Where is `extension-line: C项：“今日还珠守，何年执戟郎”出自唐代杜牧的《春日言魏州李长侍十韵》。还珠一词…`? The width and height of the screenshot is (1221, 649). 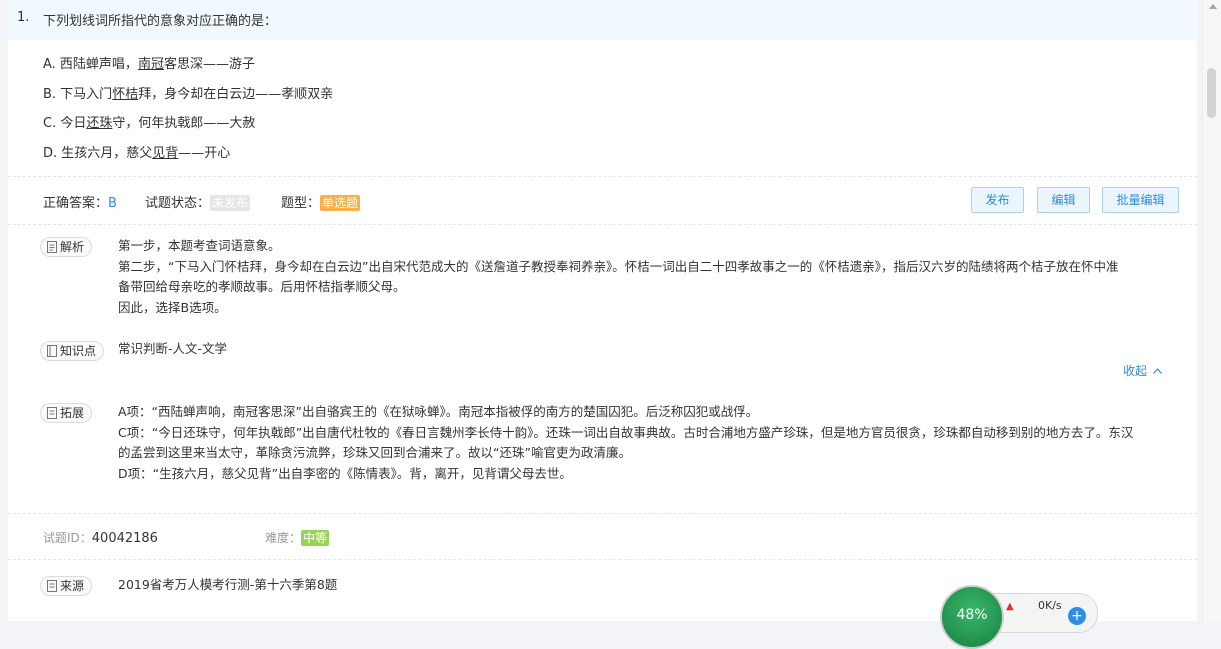 extension-line: C项：“今日还珠守，何年执戟郎”出自唐代杜牧的《春日言魏州李长侍十韵》。还珠一词… is located at coordinates (626, 432).